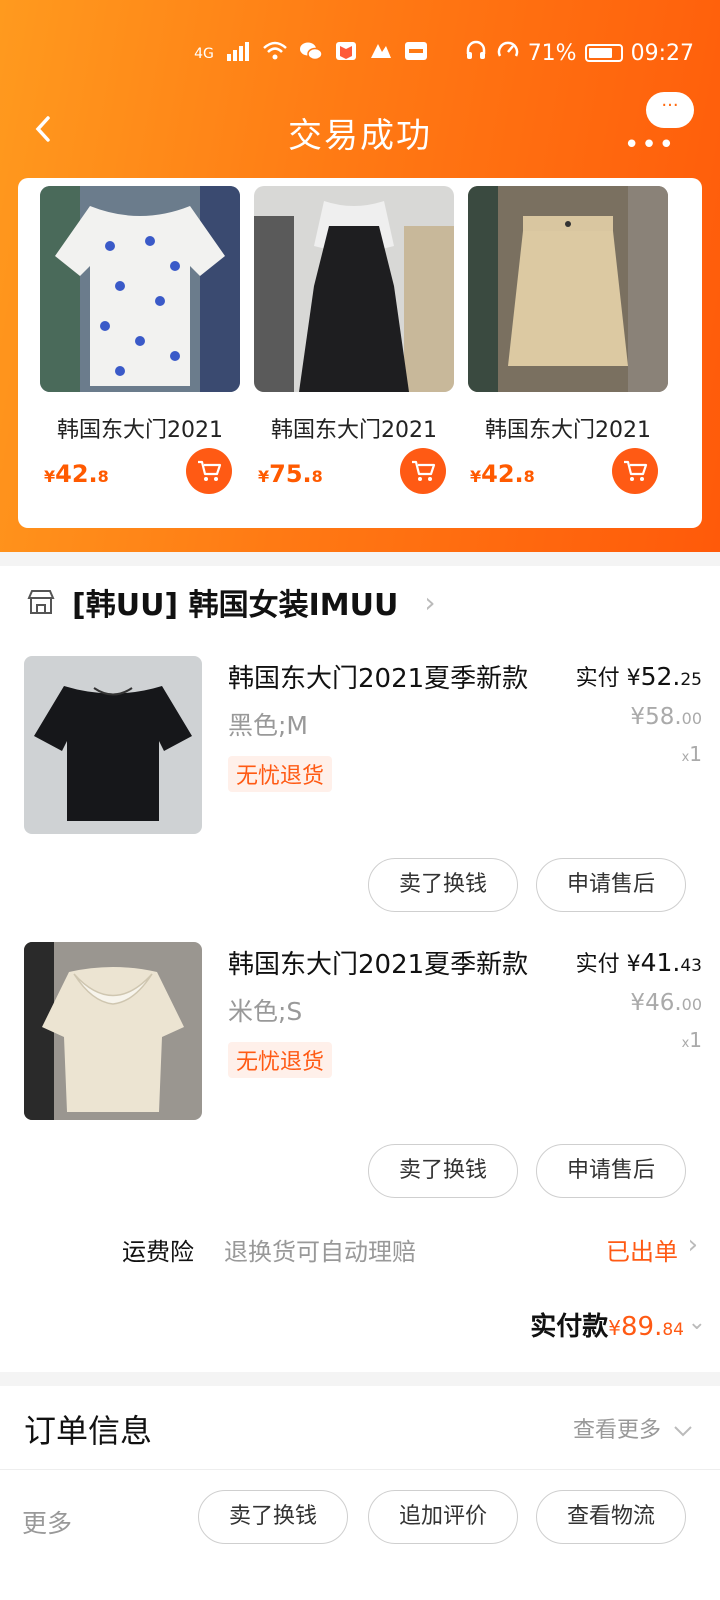  What do you see at coordinates (666, 717) in the screenshot?
I see `original-price: ¥58.00` at bounding box center [666, 717].